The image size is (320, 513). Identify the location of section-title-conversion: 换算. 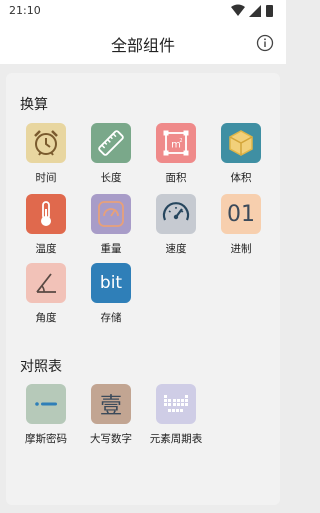
(34, 105).